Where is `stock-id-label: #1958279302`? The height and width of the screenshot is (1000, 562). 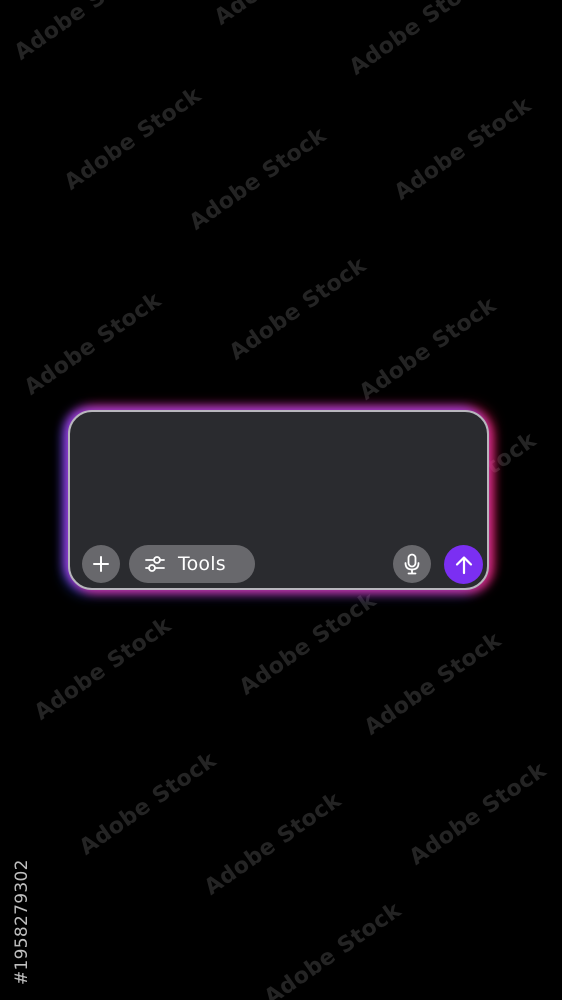 stock-id-label: #1958279302 is located at coordinates (22, 922).